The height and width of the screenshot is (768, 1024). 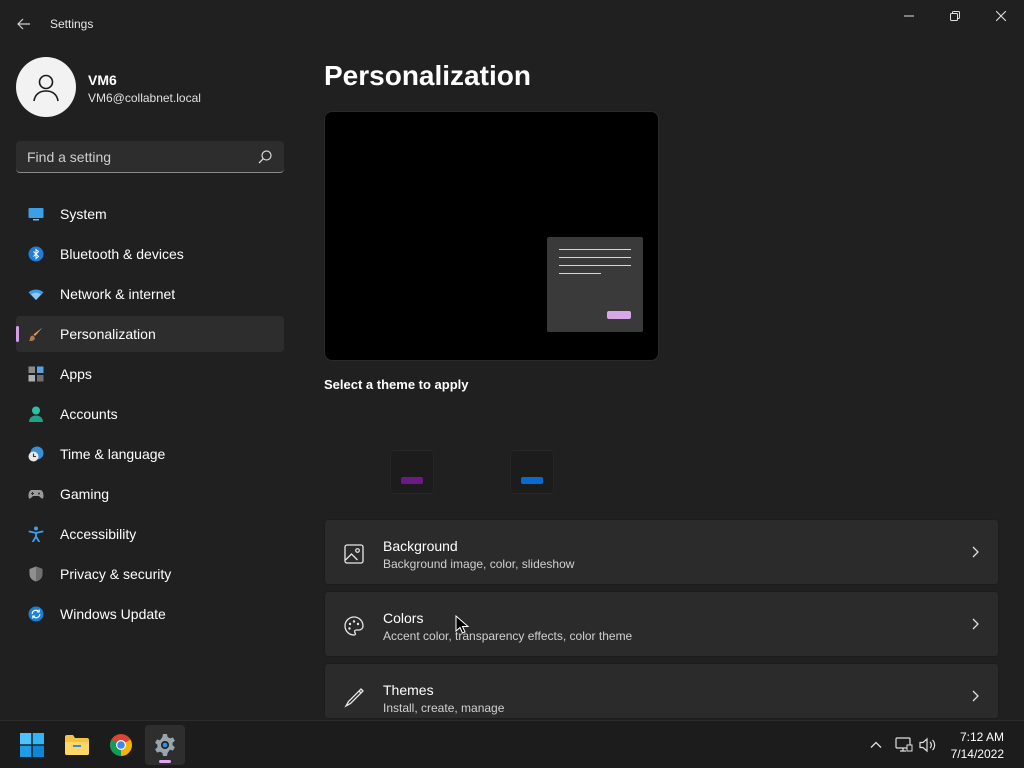 I want to click on volume-icon, so click(x=927, y=745).